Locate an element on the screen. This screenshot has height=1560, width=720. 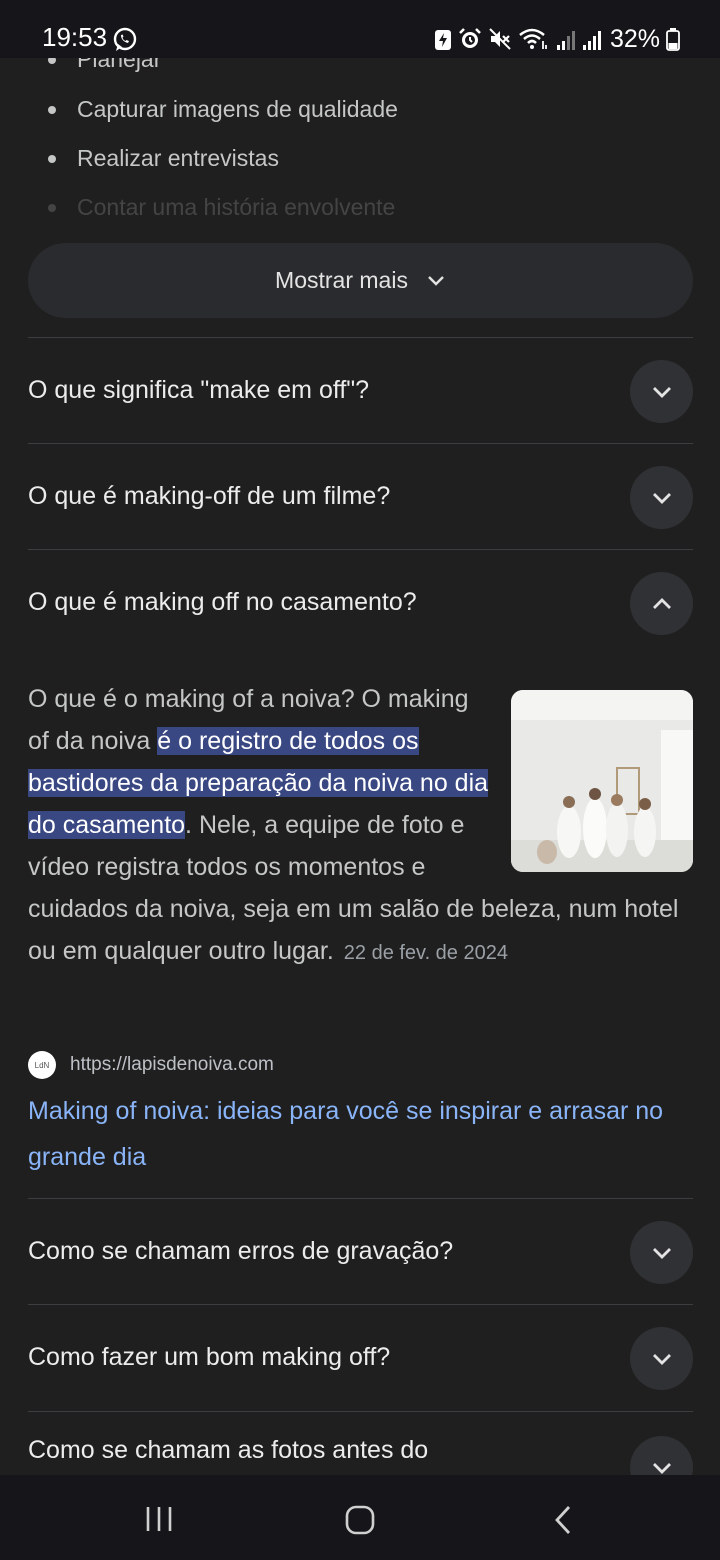
wedding-photo-image is located at coordinates (602, 781).